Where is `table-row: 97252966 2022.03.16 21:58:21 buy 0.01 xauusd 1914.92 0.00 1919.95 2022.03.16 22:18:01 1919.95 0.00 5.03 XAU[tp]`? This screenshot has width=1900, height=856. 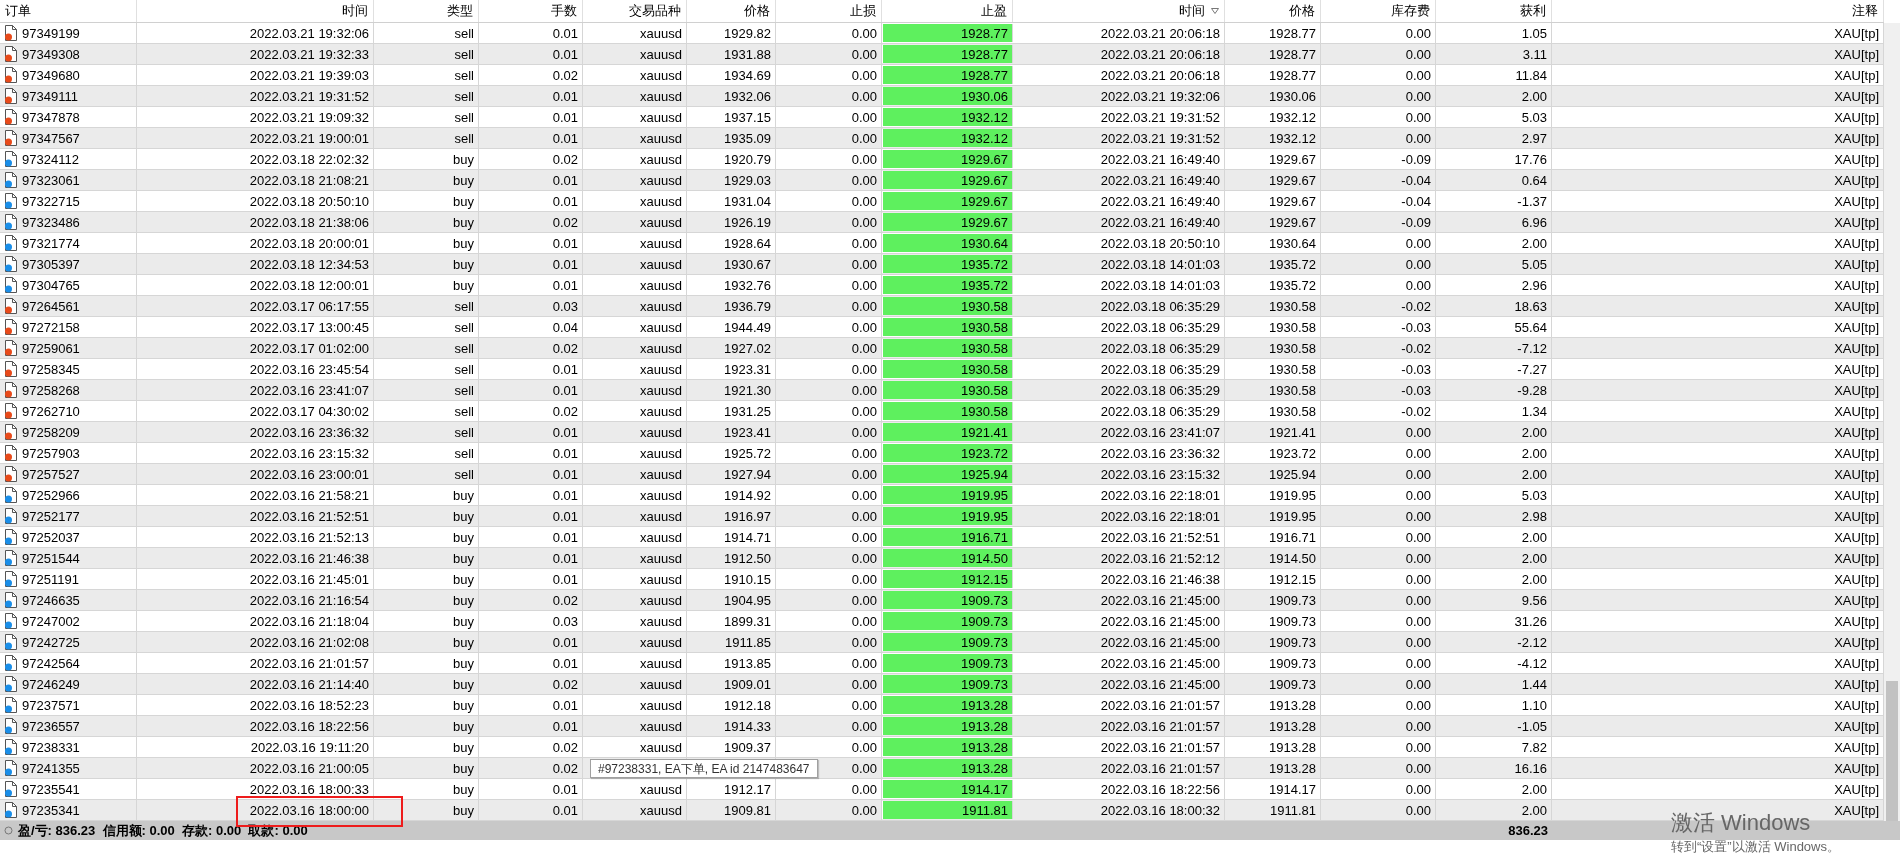
table-row: 97252966 2022.03.16 21:58:21 buy 0.01 xauusd 1914.92 0.00 1919.95 2022.03.16 22:18:01 1919.95 0.00 5.03 XAU[tp] is located at coordinates (942, 495).